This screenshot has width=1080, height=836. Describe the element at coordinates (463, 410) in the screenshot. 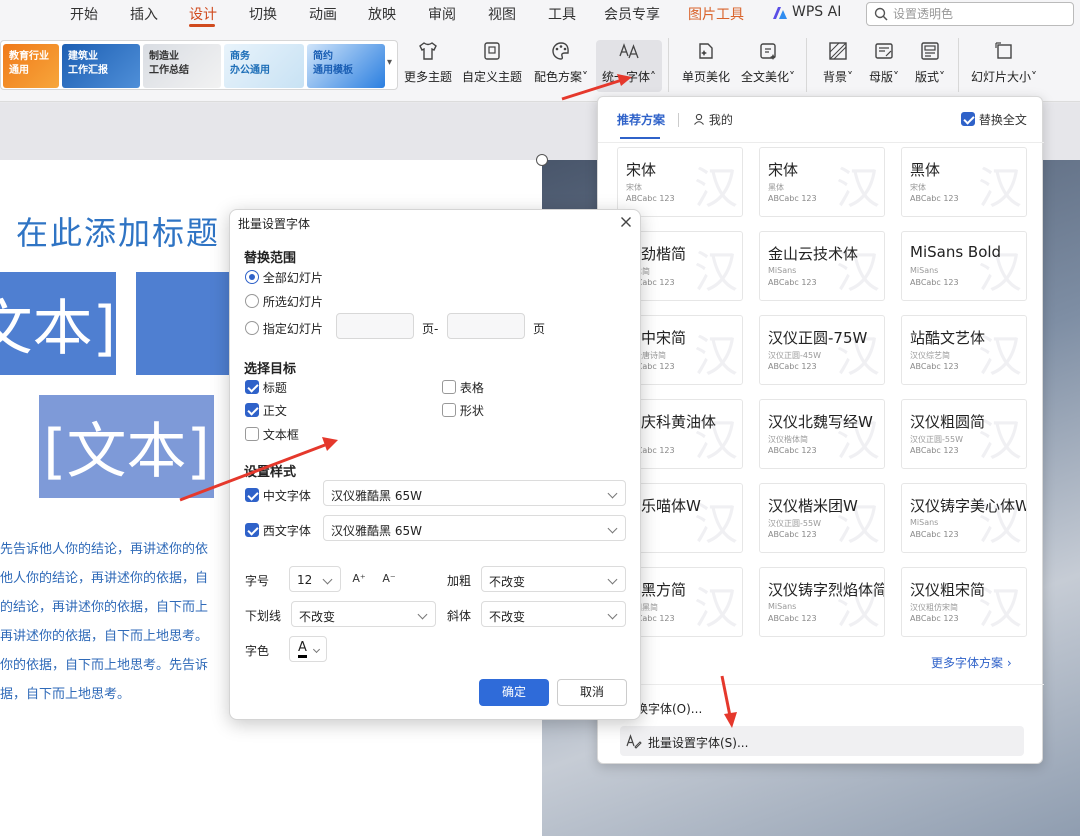

I see `target-shape-checkbox: 形状` at that location.